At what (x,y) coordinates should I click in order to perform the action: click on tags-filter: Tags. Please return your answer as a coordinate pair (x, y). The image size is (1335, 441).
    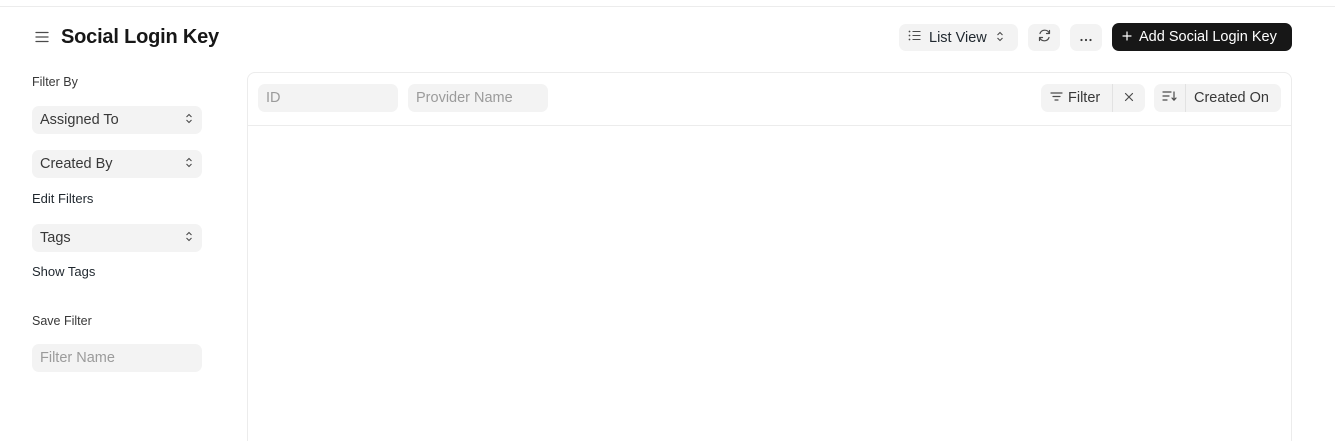
    Looking at the image, I should click on (117, 238).